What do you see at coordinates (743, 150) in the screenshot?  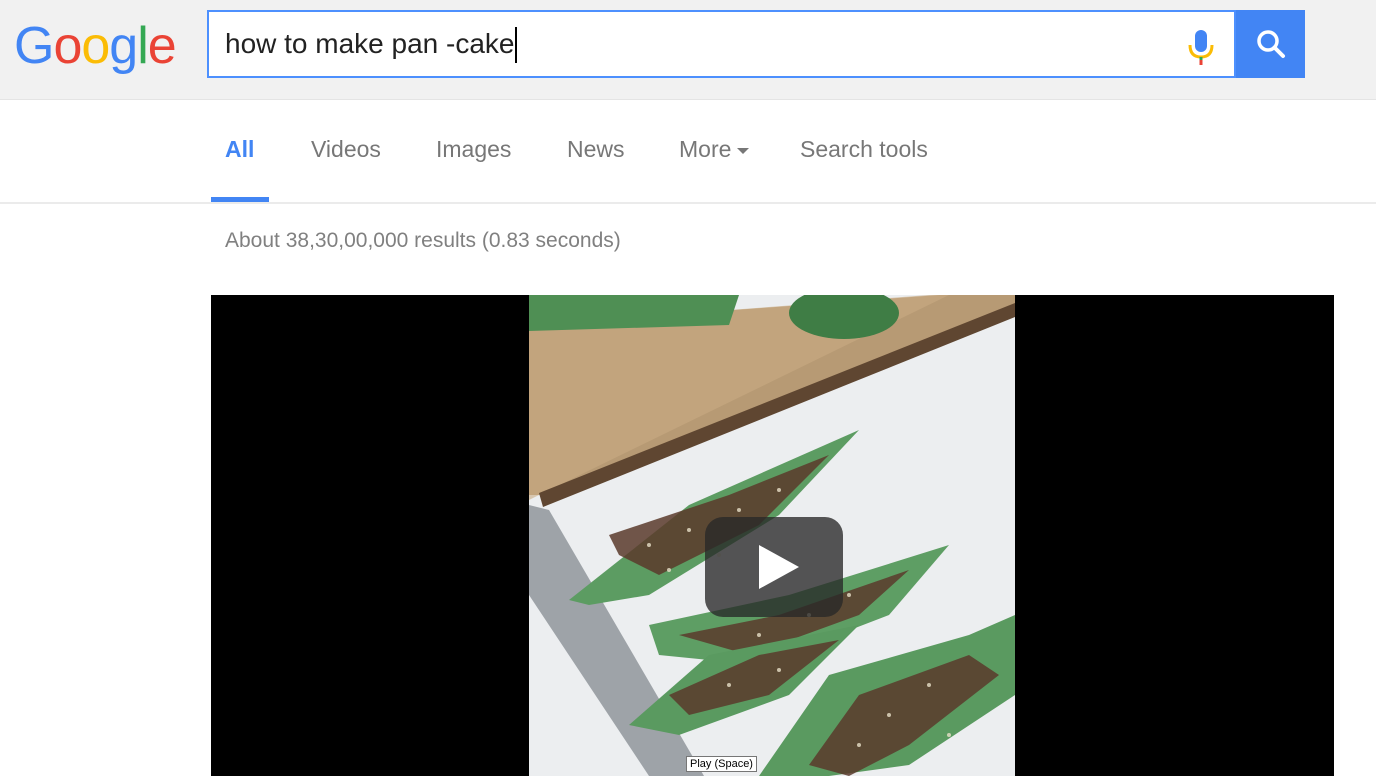 I see `chevron-down-icon` at bounding box center [743, 150].